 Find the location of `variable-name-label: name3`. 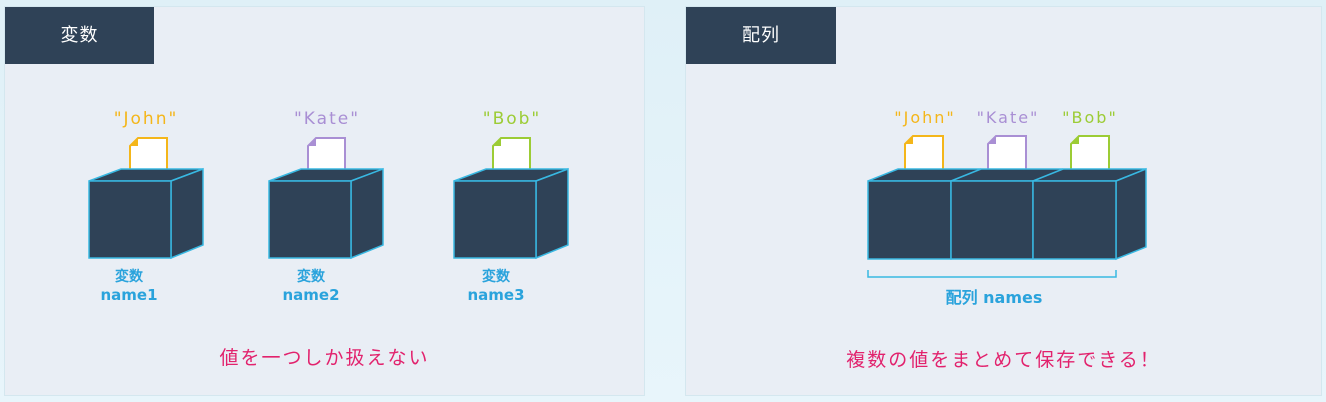

variable-name-label: name3 is located at coordinates (495, 295).